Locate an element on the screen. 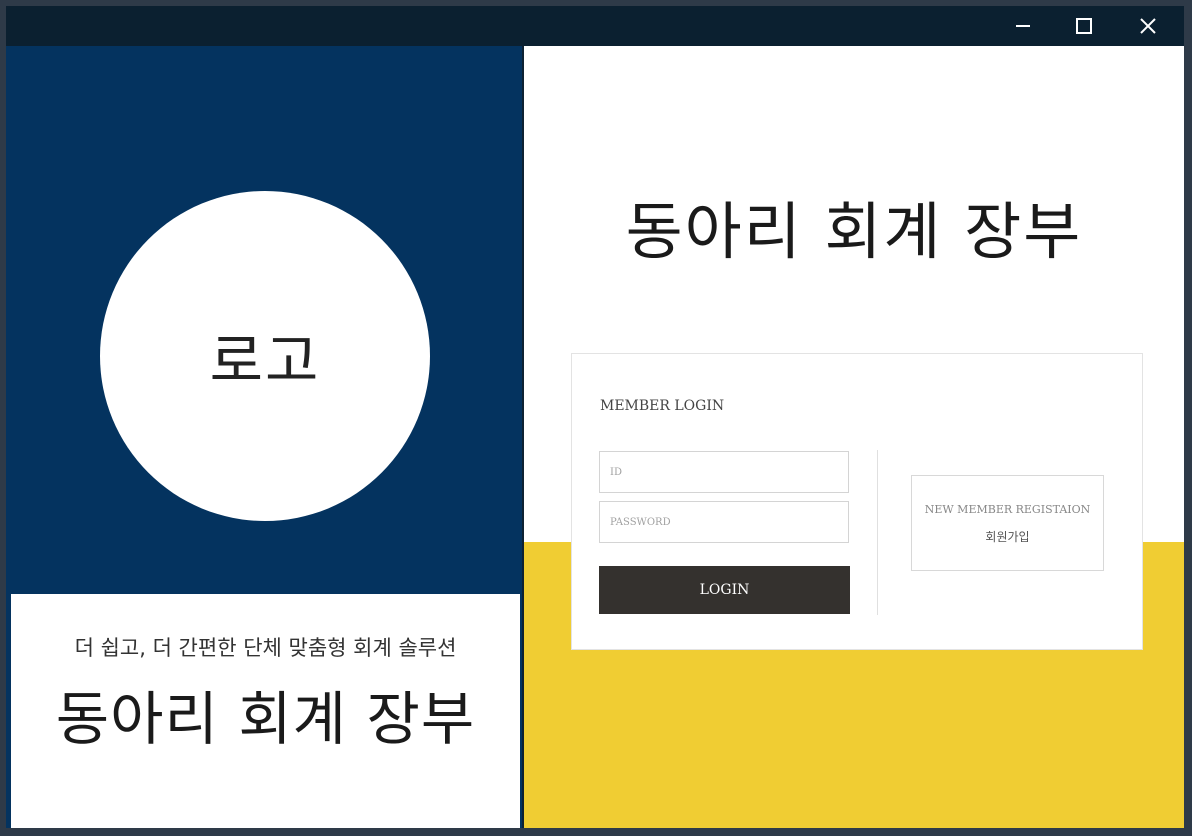  minimize-icon is located at coordinates (1023, 26).